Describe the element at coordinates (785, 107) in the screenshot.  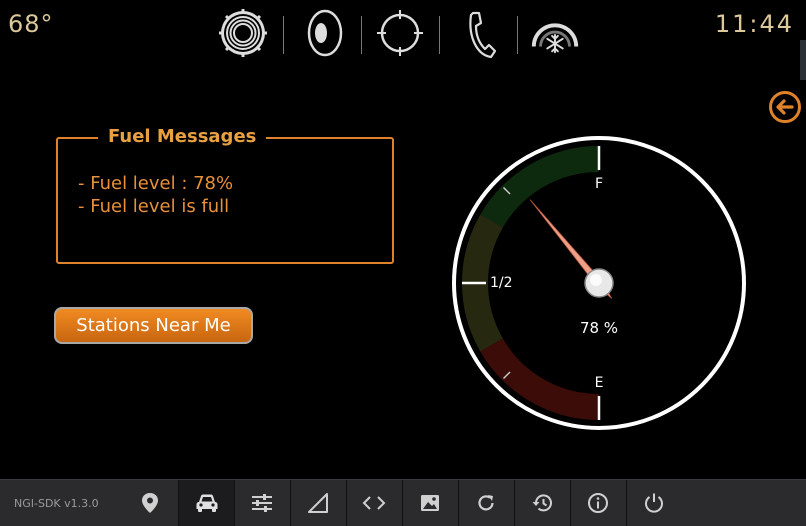
I see `back-arrow-icon` at that location.